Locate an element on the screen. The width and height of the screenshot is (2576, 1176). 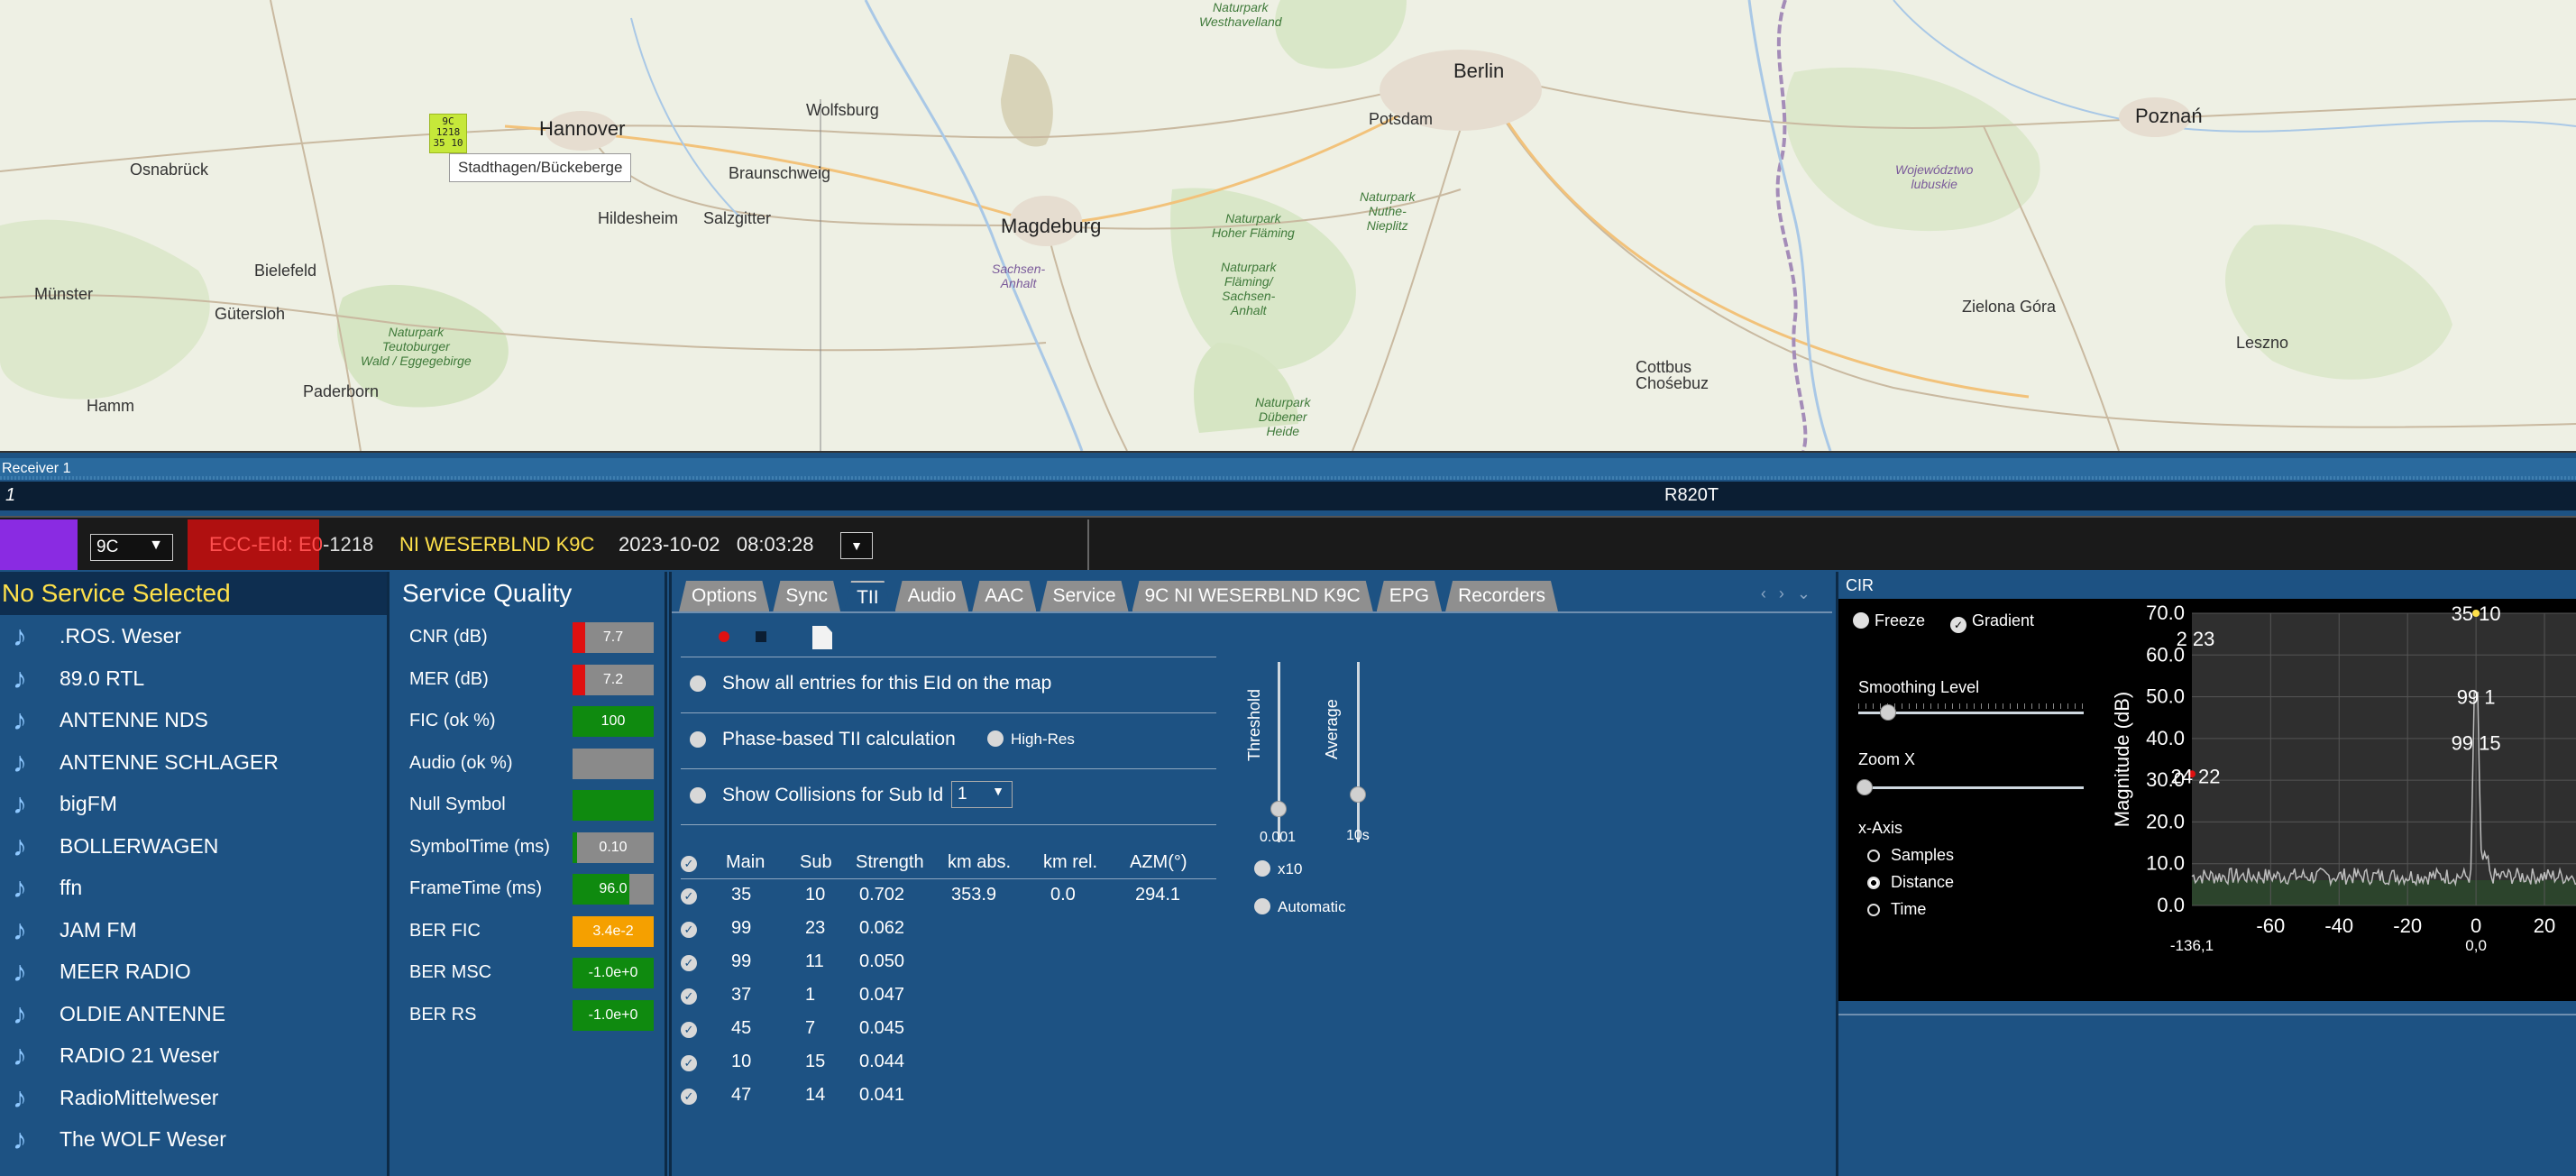
tab-recorders: Recorders is located at coordinates (1501, 596).